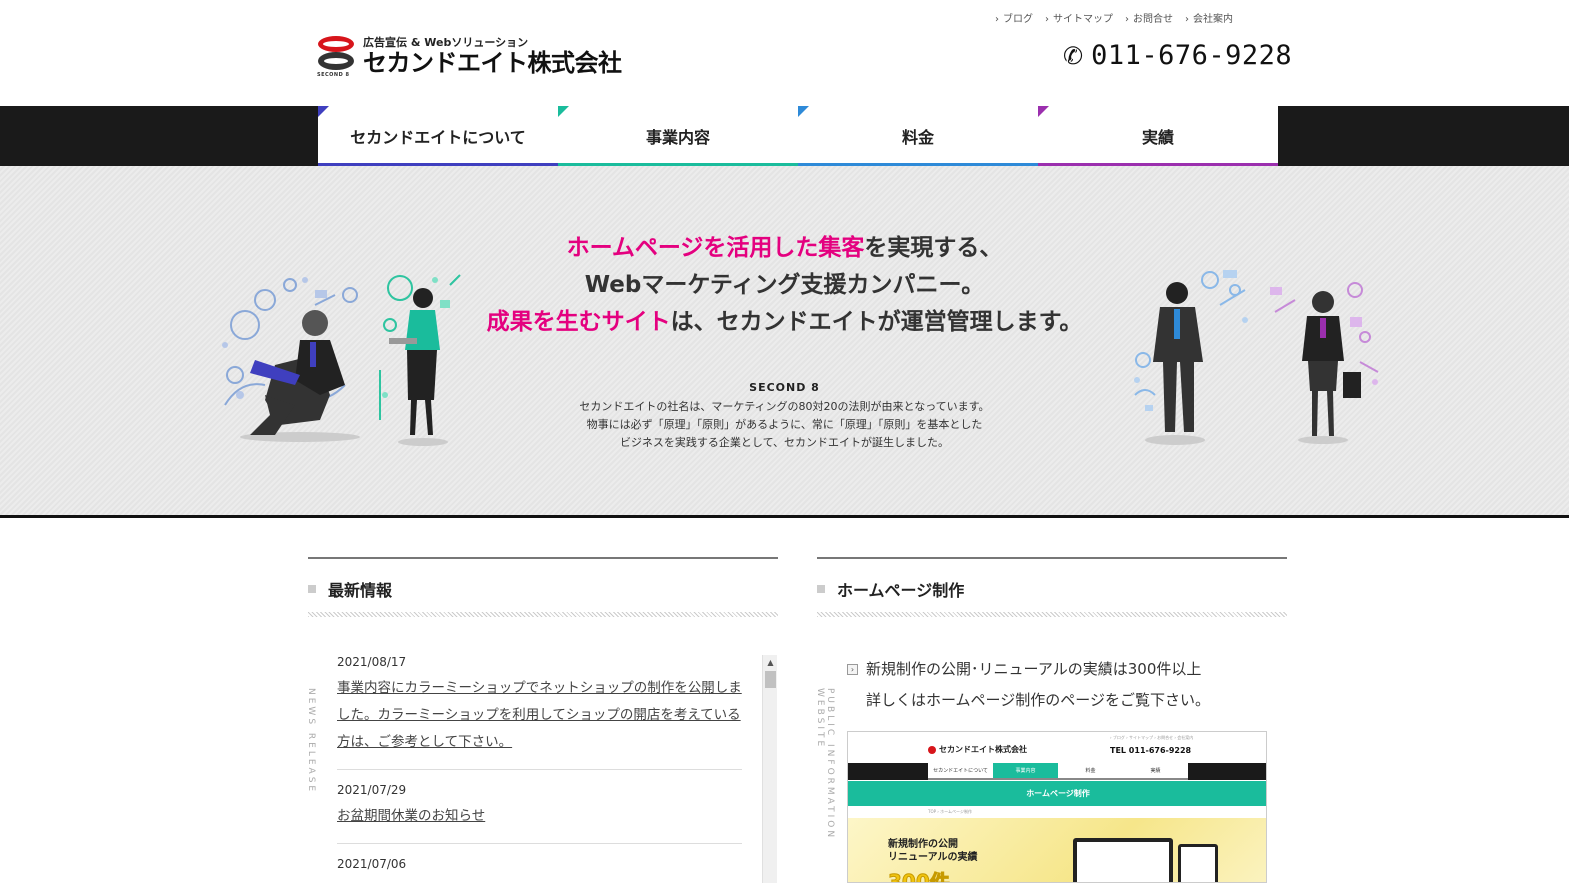 The height and width of the screenshot is (883, 1569). What do you see at coordinates (333, 75) in the screenshot?
I see `logo-mark-text: SECOND 8` at bounding box center [333, 75].